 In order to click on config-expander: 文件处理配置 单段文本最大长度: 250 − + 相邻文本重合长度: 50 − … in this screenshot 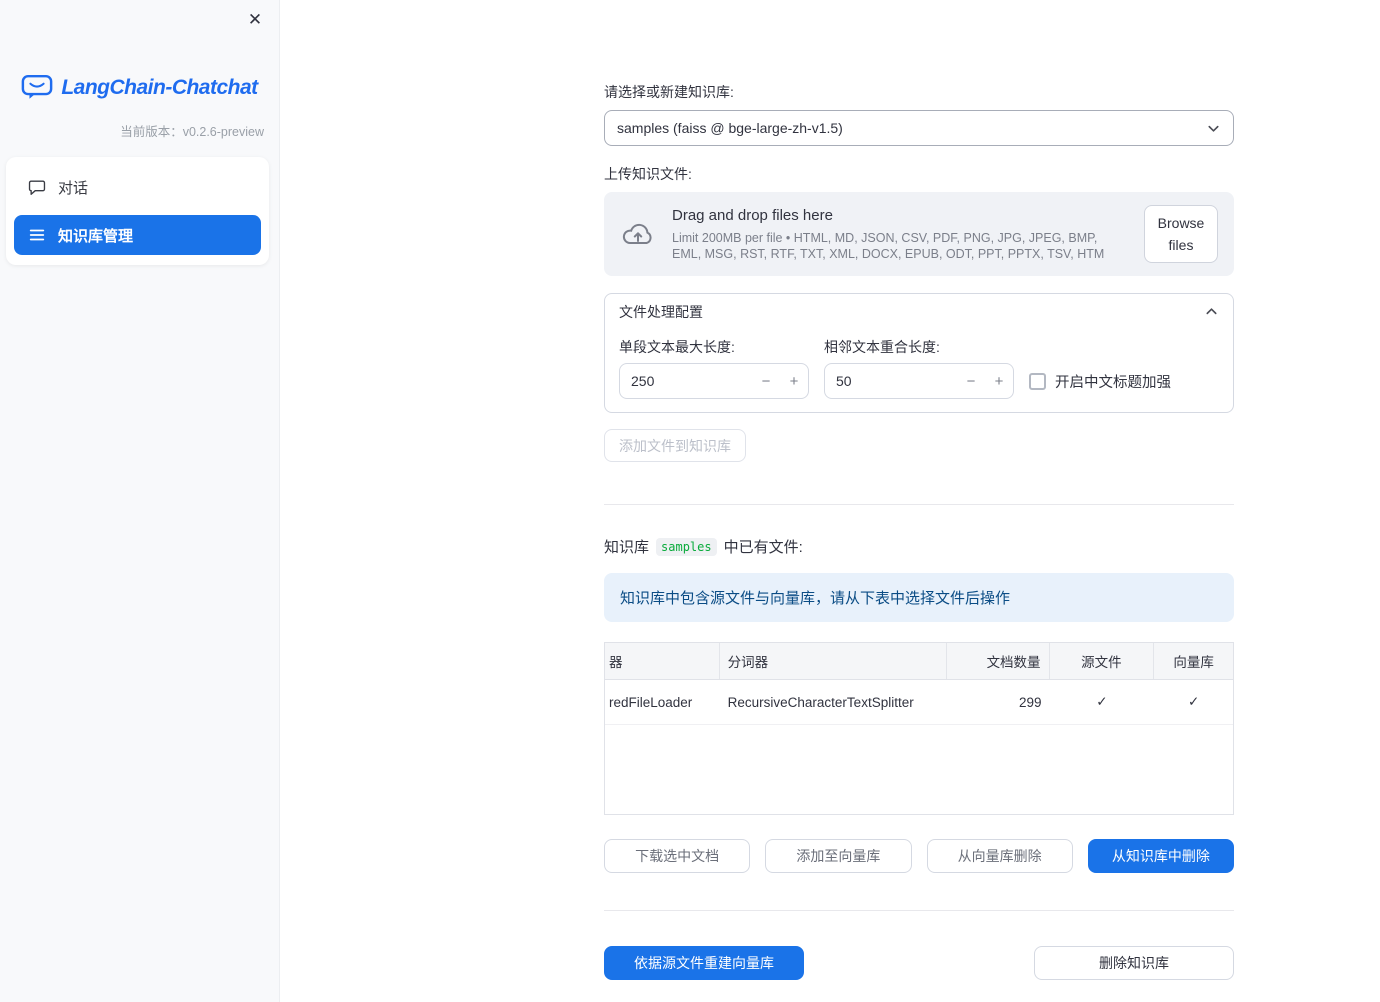, I will do `click(919, 353)`.